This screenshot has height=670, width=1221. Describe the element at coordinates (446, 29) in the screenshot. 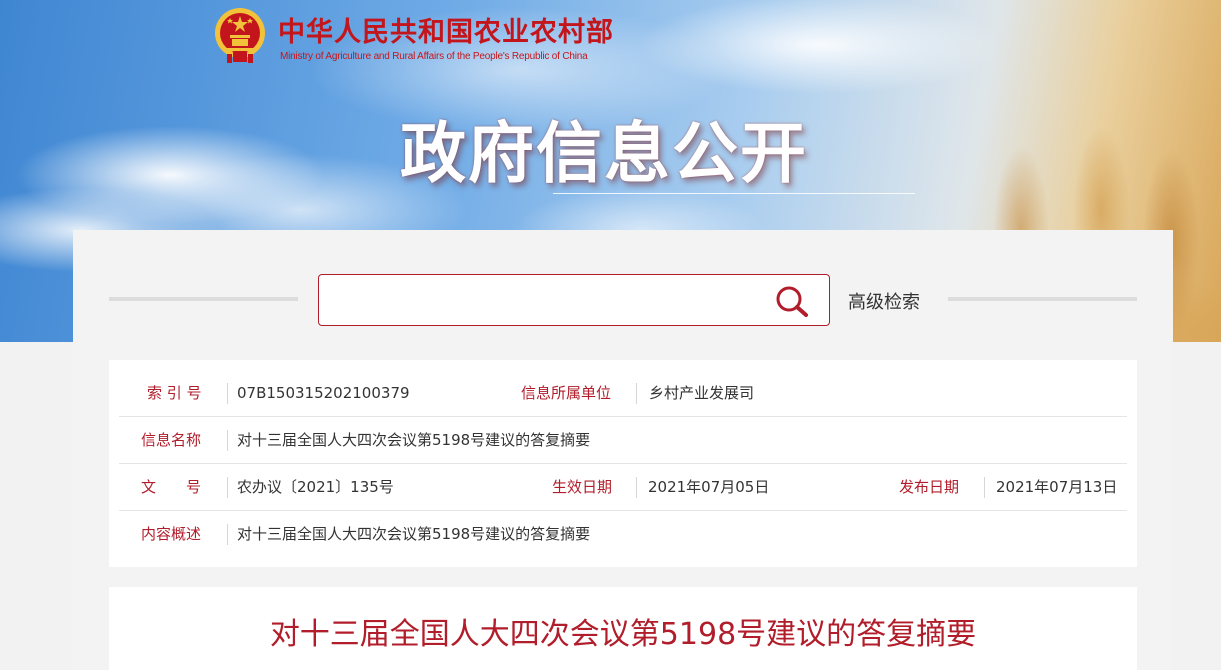

I see `ministry-name-cn: 中华人民共和国农业农村部` at that location.